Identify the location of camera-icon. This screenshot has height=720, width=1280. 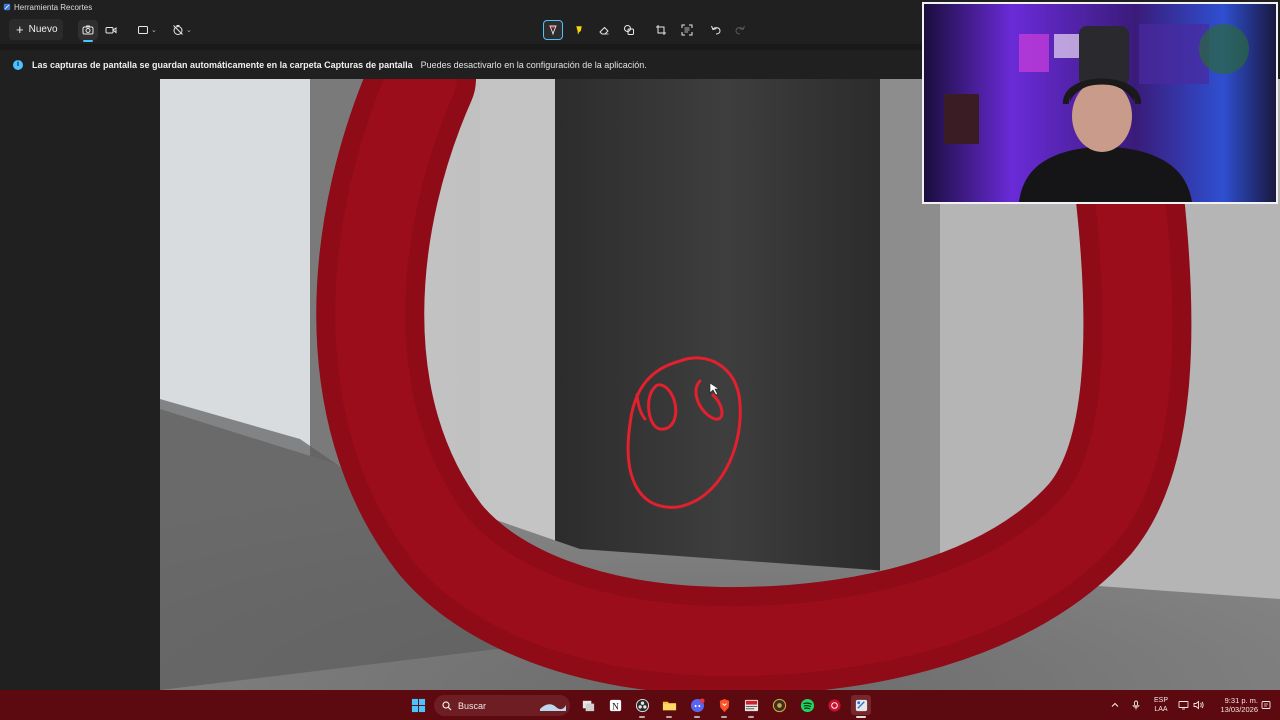
(88, 30).